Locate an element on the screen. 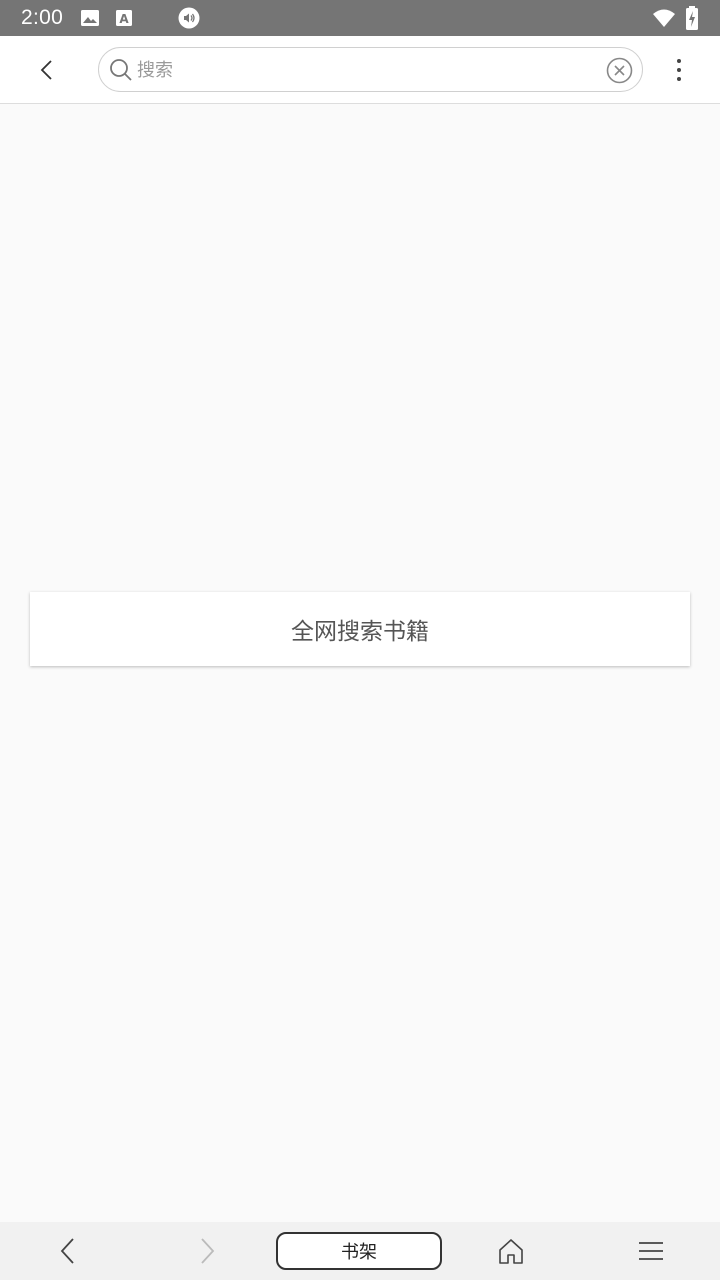  nav-forward-button is located at coordinates (207, 1251).